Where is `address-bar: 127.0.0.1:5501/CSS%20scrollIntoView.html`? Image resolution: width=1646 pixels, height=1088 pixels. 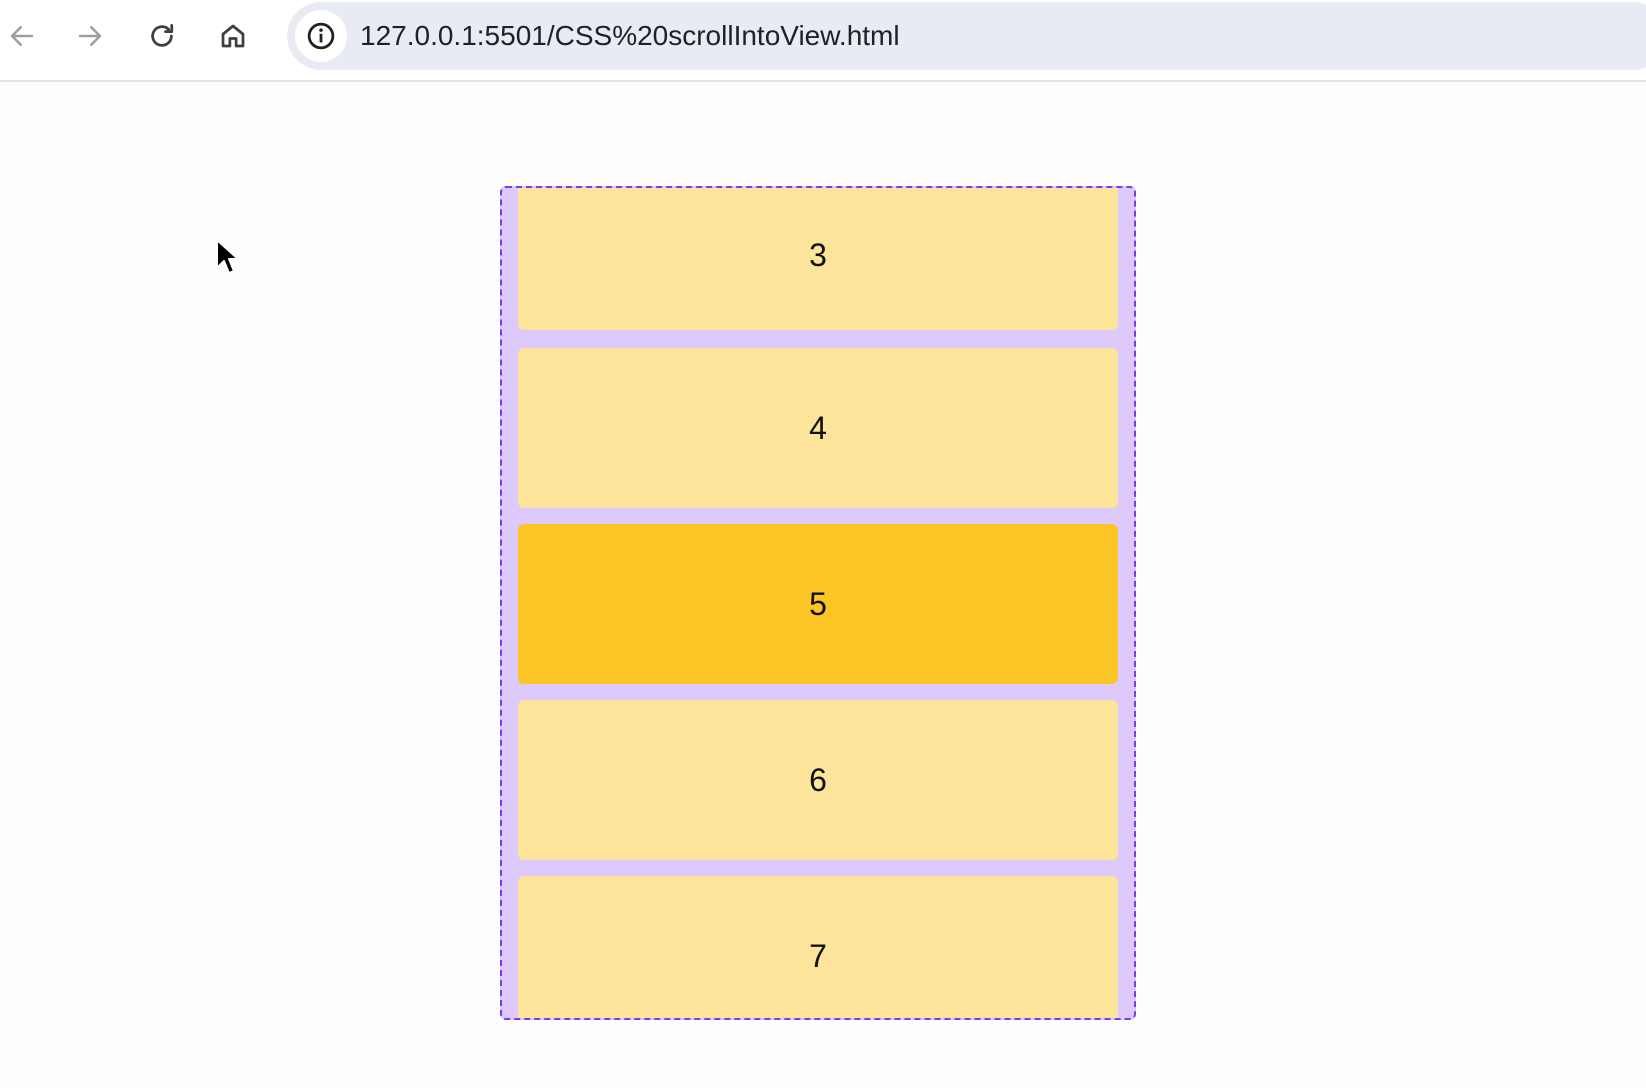 address-bar: 127.0.0.1:5501/CSS%20scrollIntoView.html is located at coordinates (966, 36).